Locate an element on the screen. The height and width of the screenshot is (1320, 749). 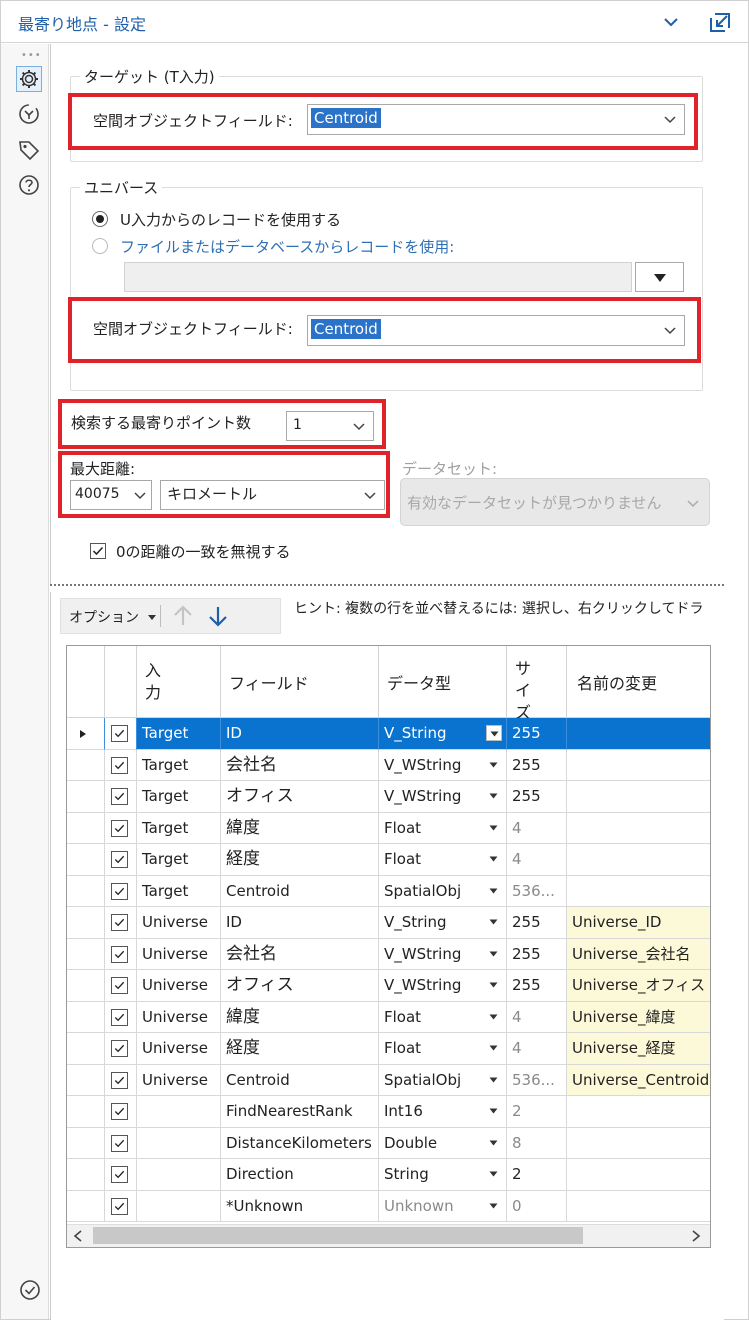
rename-cell: Universe_緯度 is located at coordinates (638, 1017).